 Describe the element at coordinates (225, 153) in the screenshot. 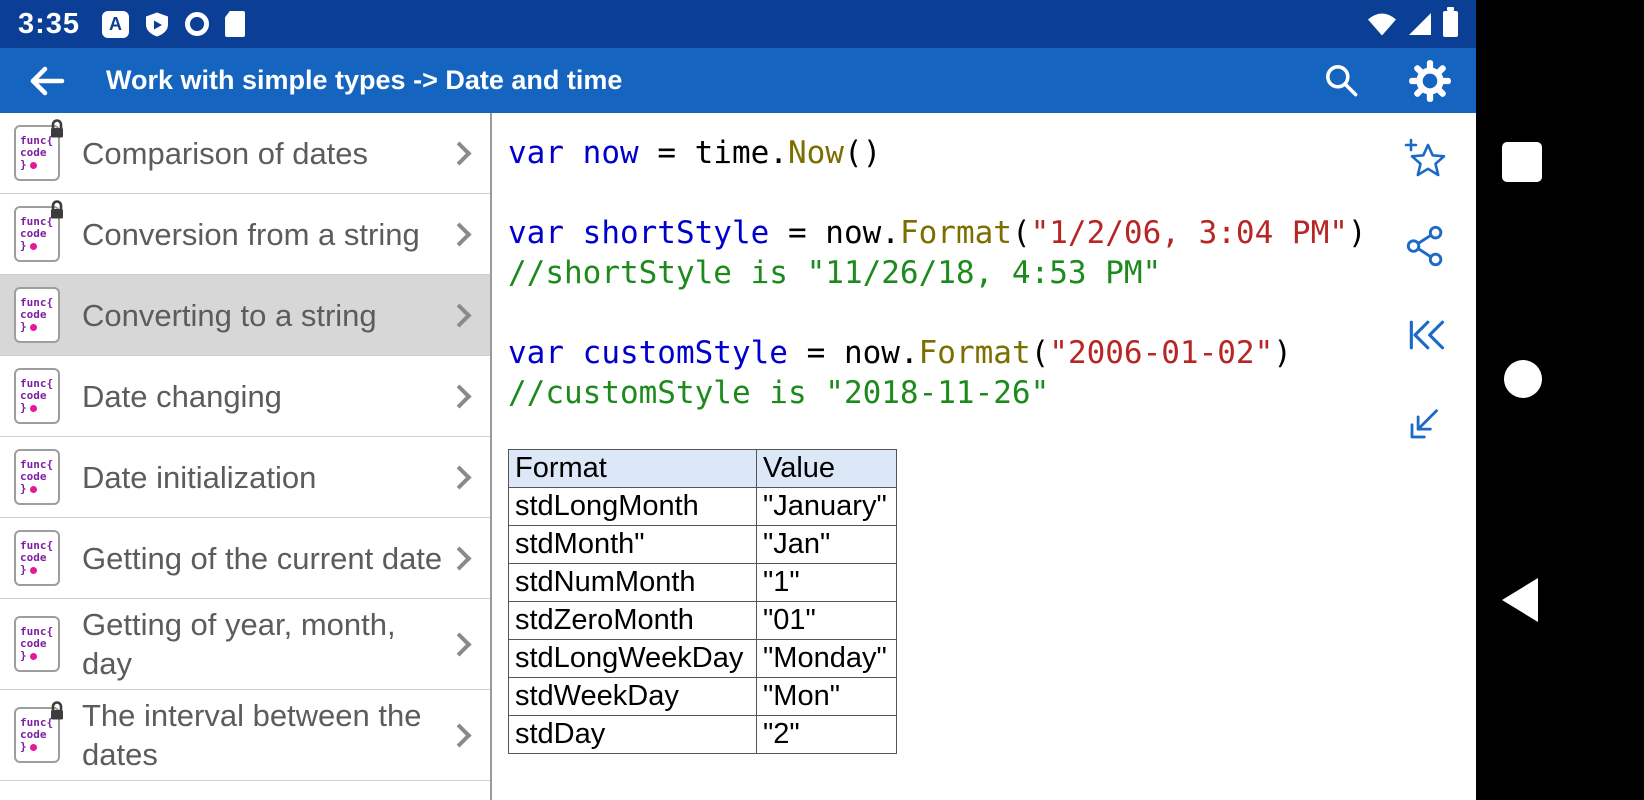

I see `sidebar-item-label: Comparison of dates` at that location.